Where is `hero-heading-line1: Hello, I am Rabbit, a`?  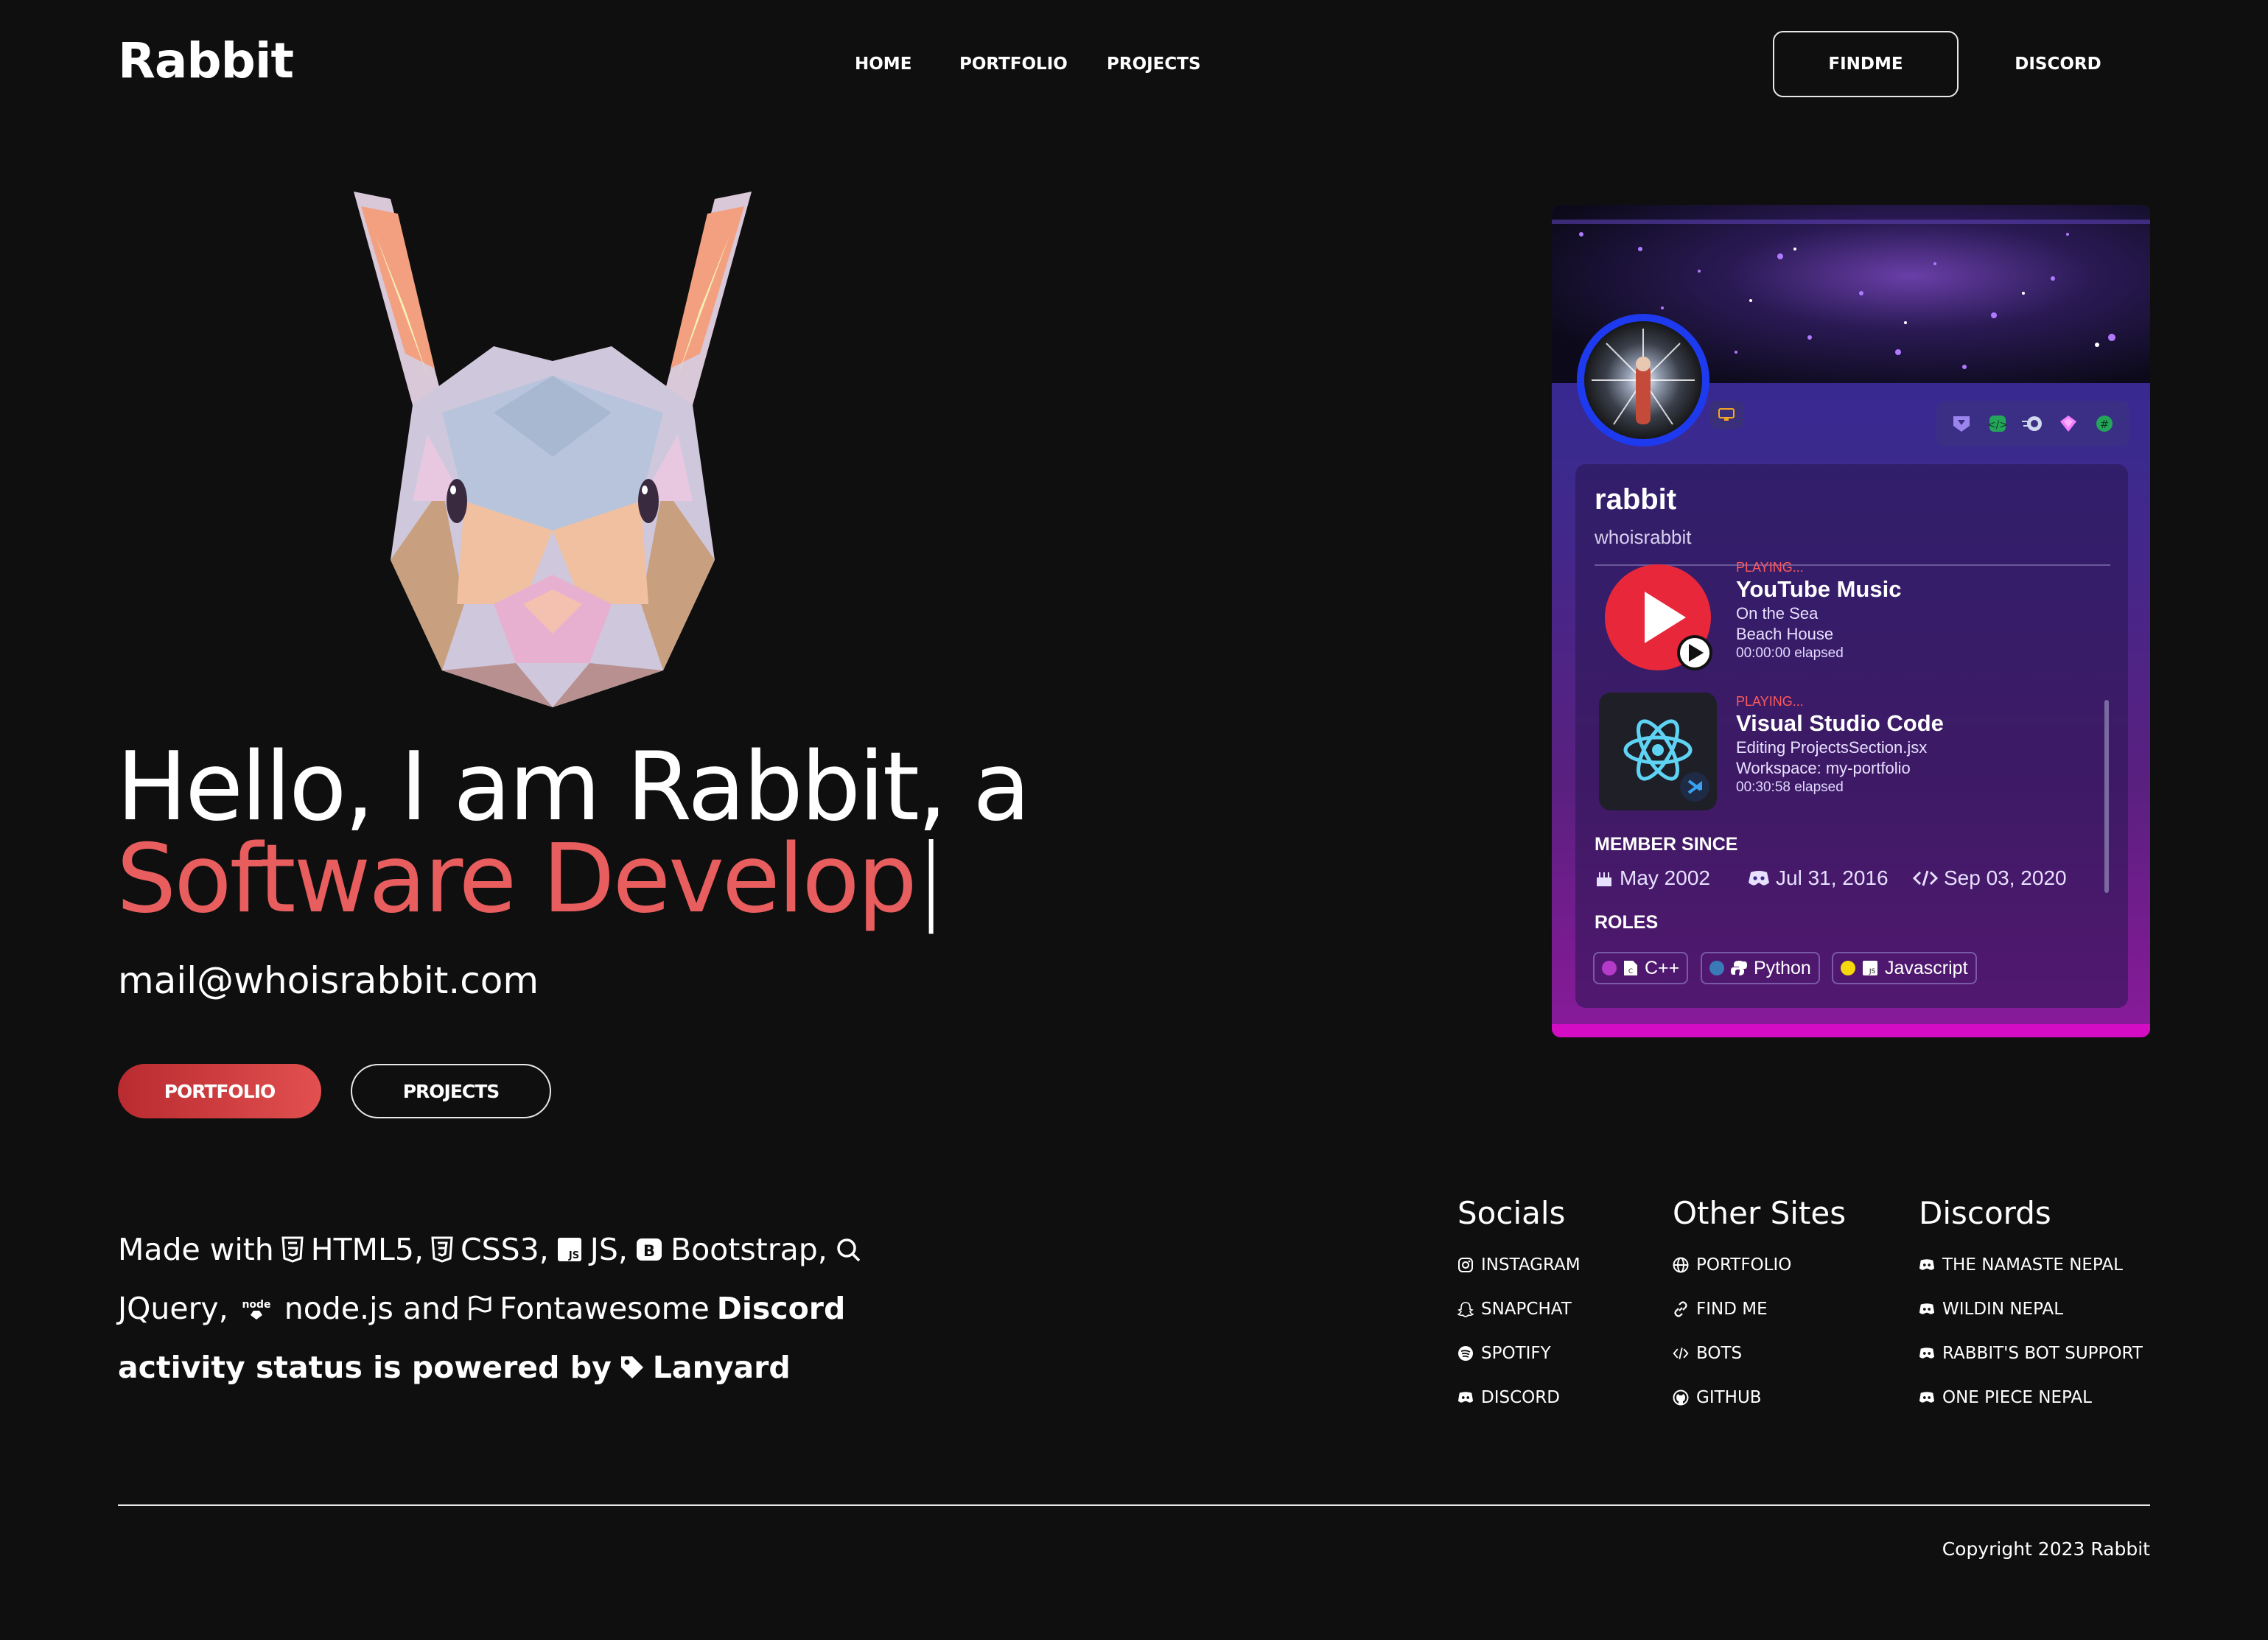 hero-heading-line1: Hello, I am Rabbit, a is located at coordinates (573, 787).